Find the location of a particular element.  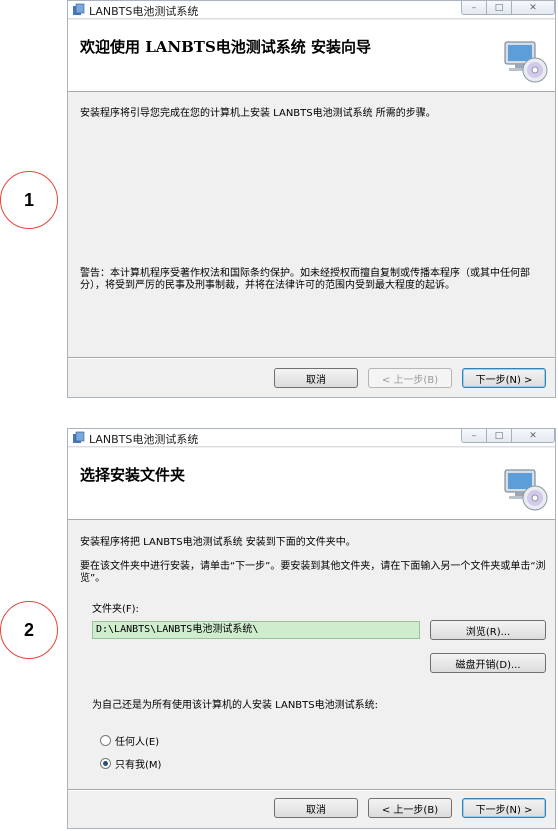

step-2-badge: 2 is located at coordinates (29, 630).